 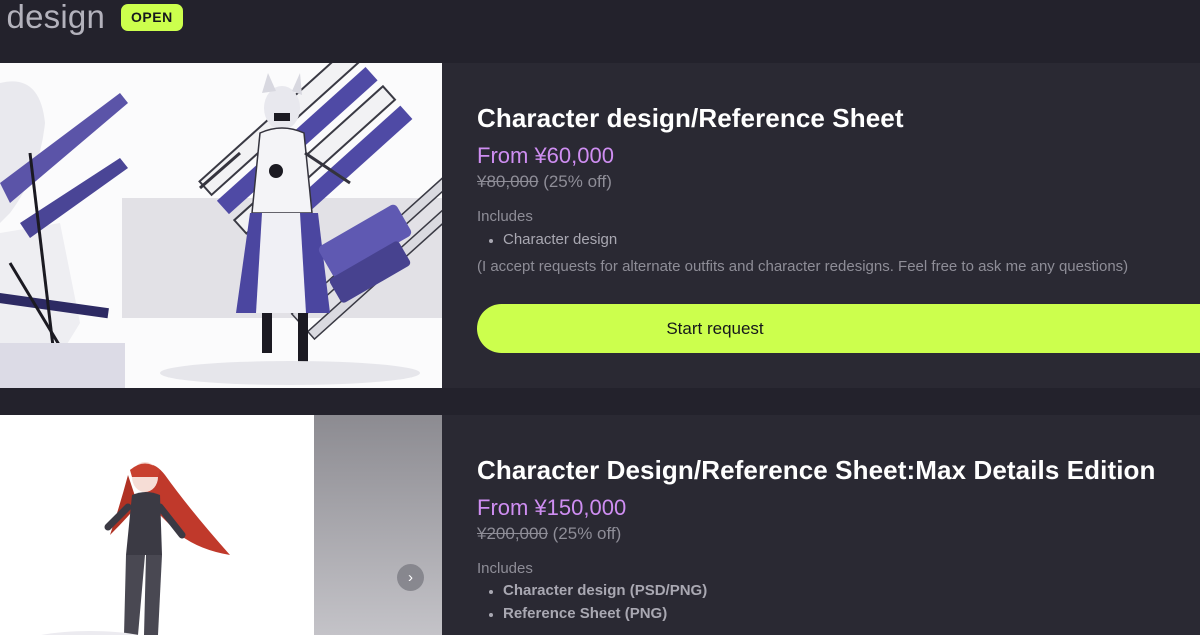 What do you see at coordinates (549, 534) in the screenshot?
I see `original-price-line: ¥200,000 (25% off)` at bounding box center [549, 534].